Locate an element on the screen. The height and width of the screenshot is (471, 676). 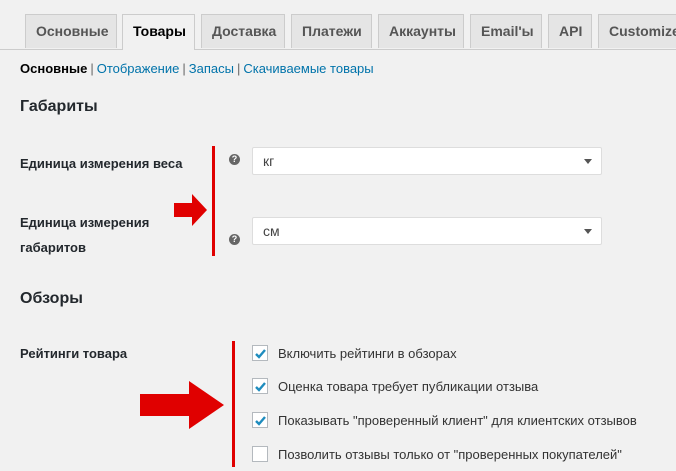
checkbox-label: Оценка товара требует публикации отзыва is located at coordinates (408, 386).